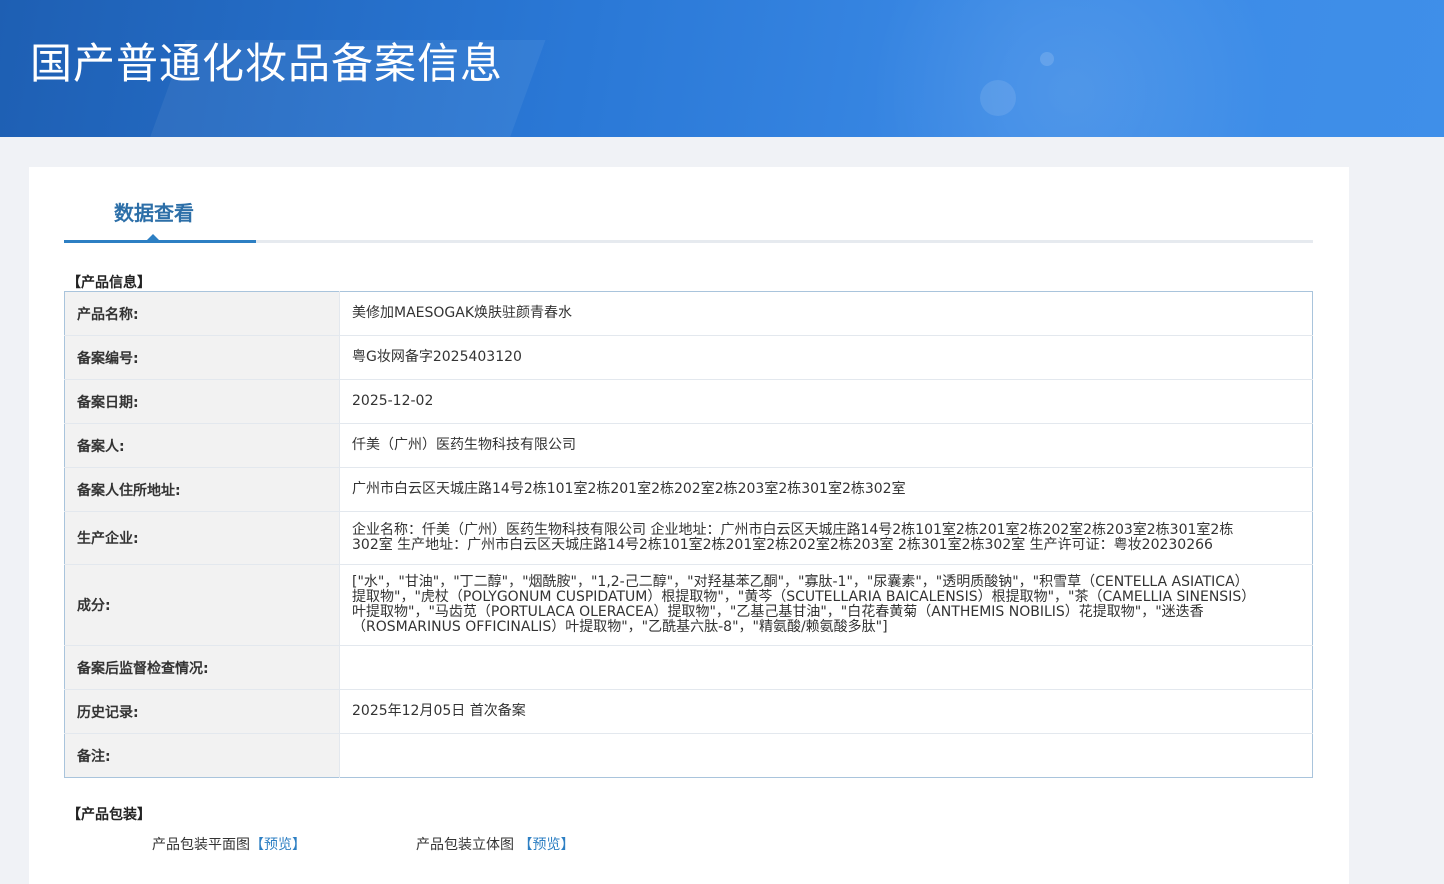 This screenshot has height=884, width=1444. I want to click on row-value: 美修加MAESOGAK焕肤驻颜青春水, so click(826, 313).